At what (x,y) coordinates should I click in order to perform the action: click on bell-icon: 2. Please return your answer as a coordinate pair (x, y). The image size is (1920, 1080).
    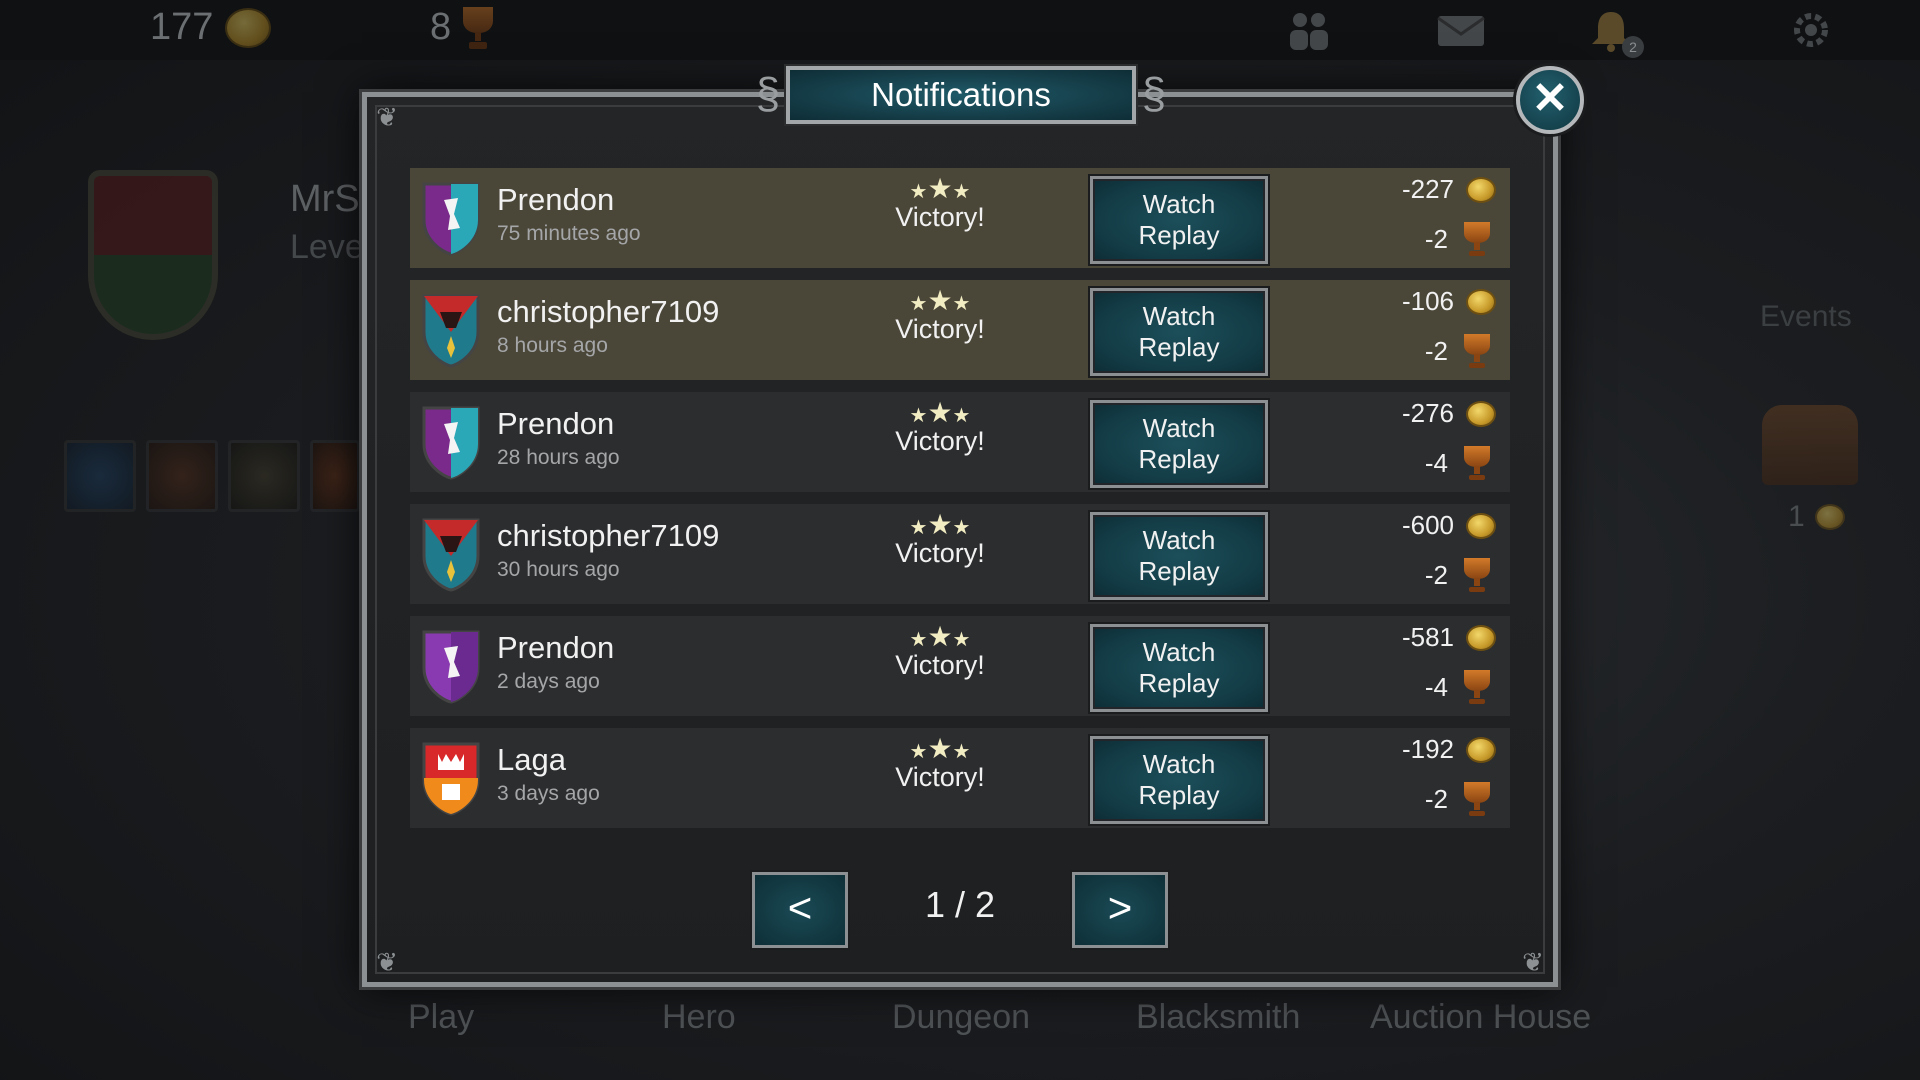
    Looking at the image, I should click on (1614, 33).